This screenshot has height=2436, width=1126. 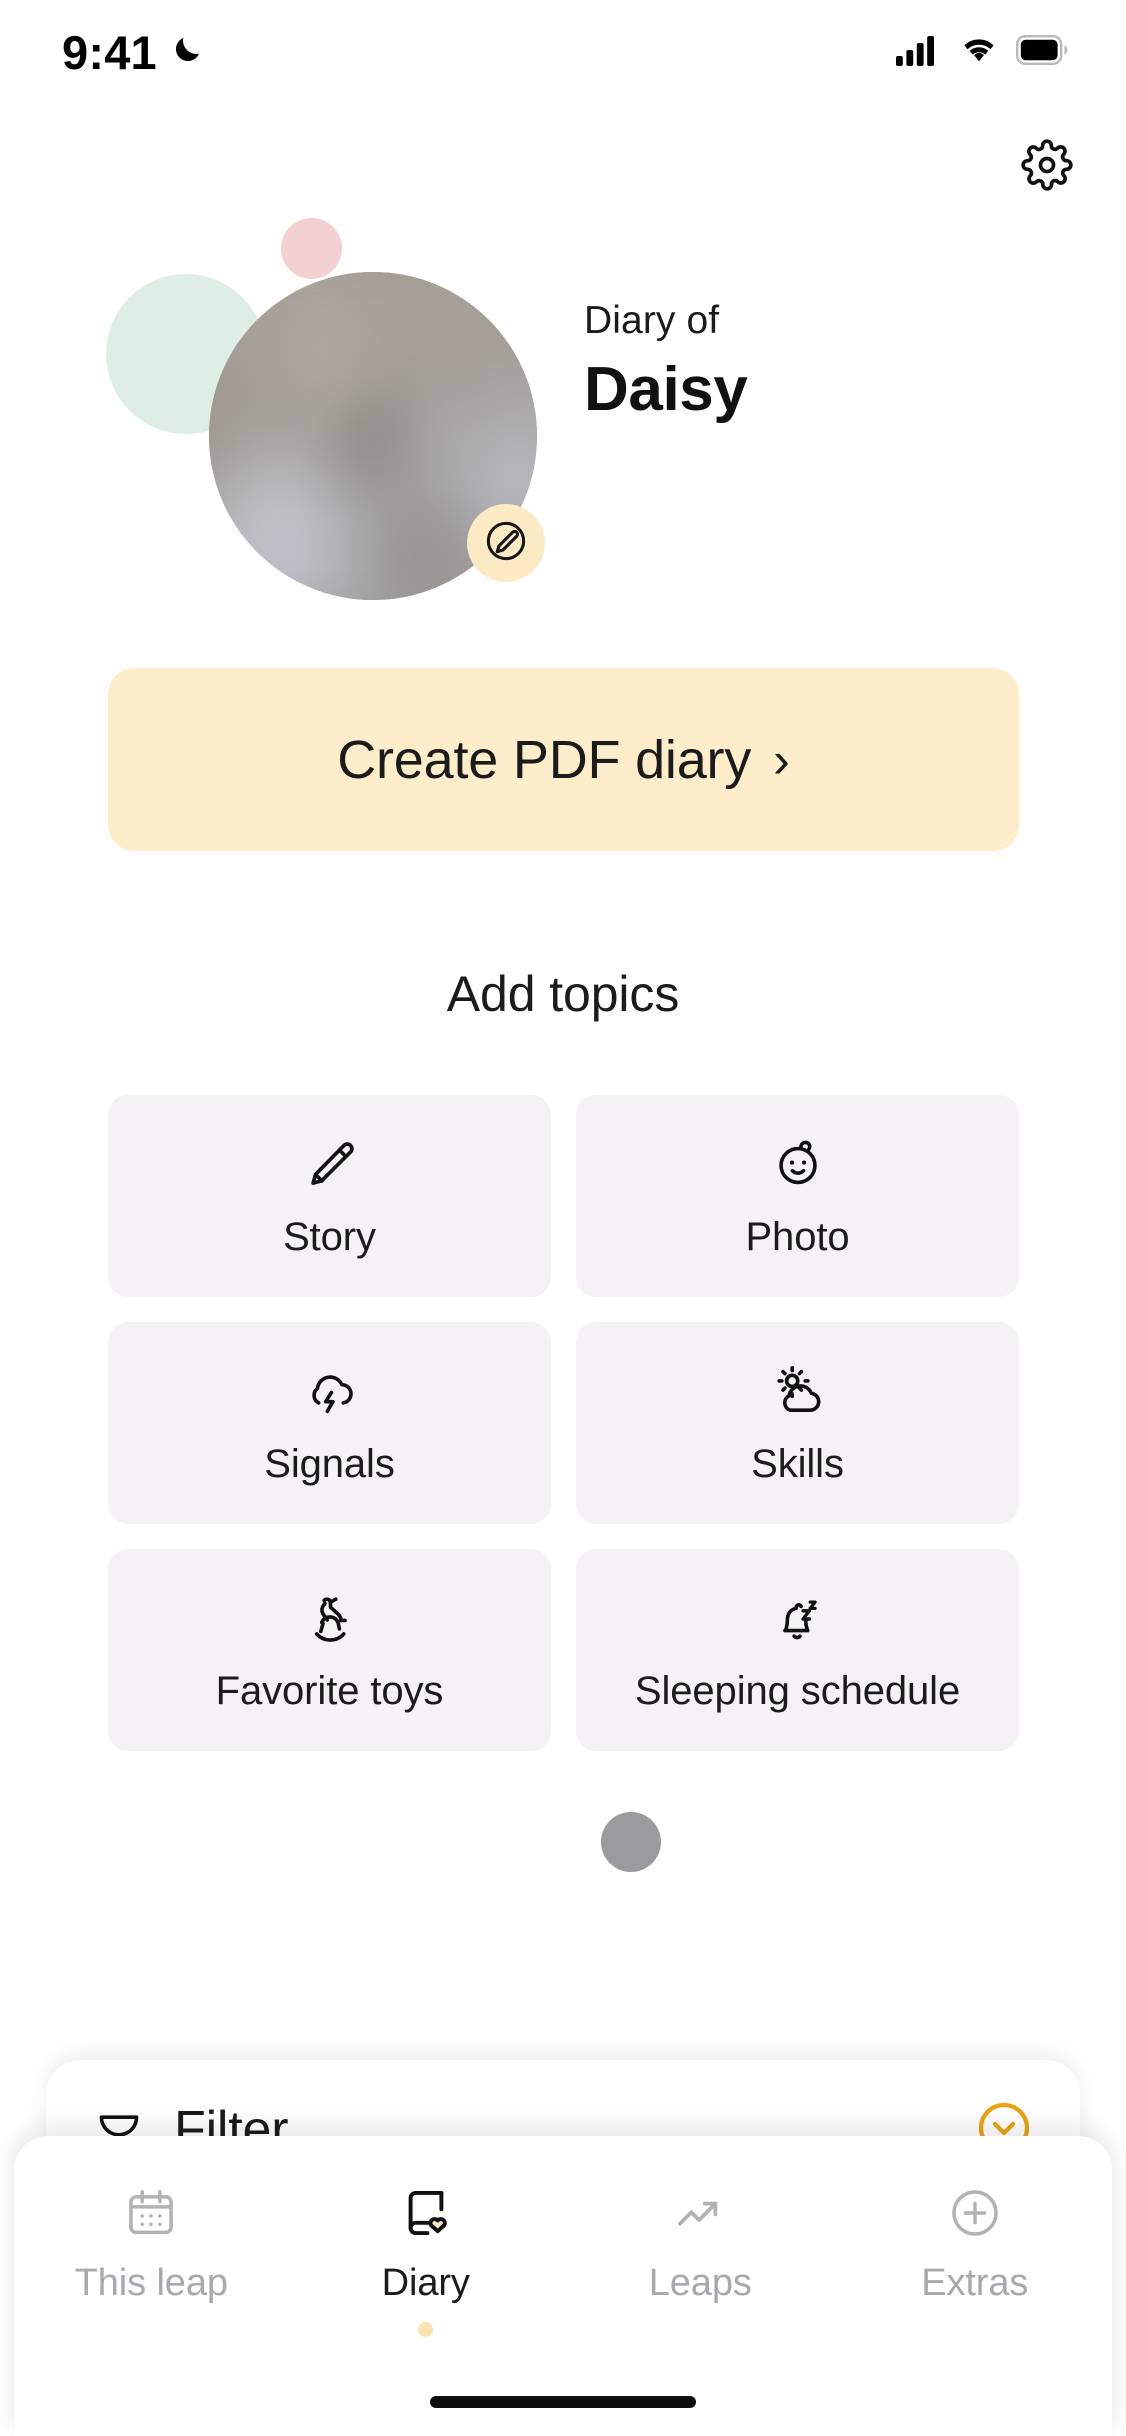 I want to click on home-indicator, so click(x=563, y=2402).